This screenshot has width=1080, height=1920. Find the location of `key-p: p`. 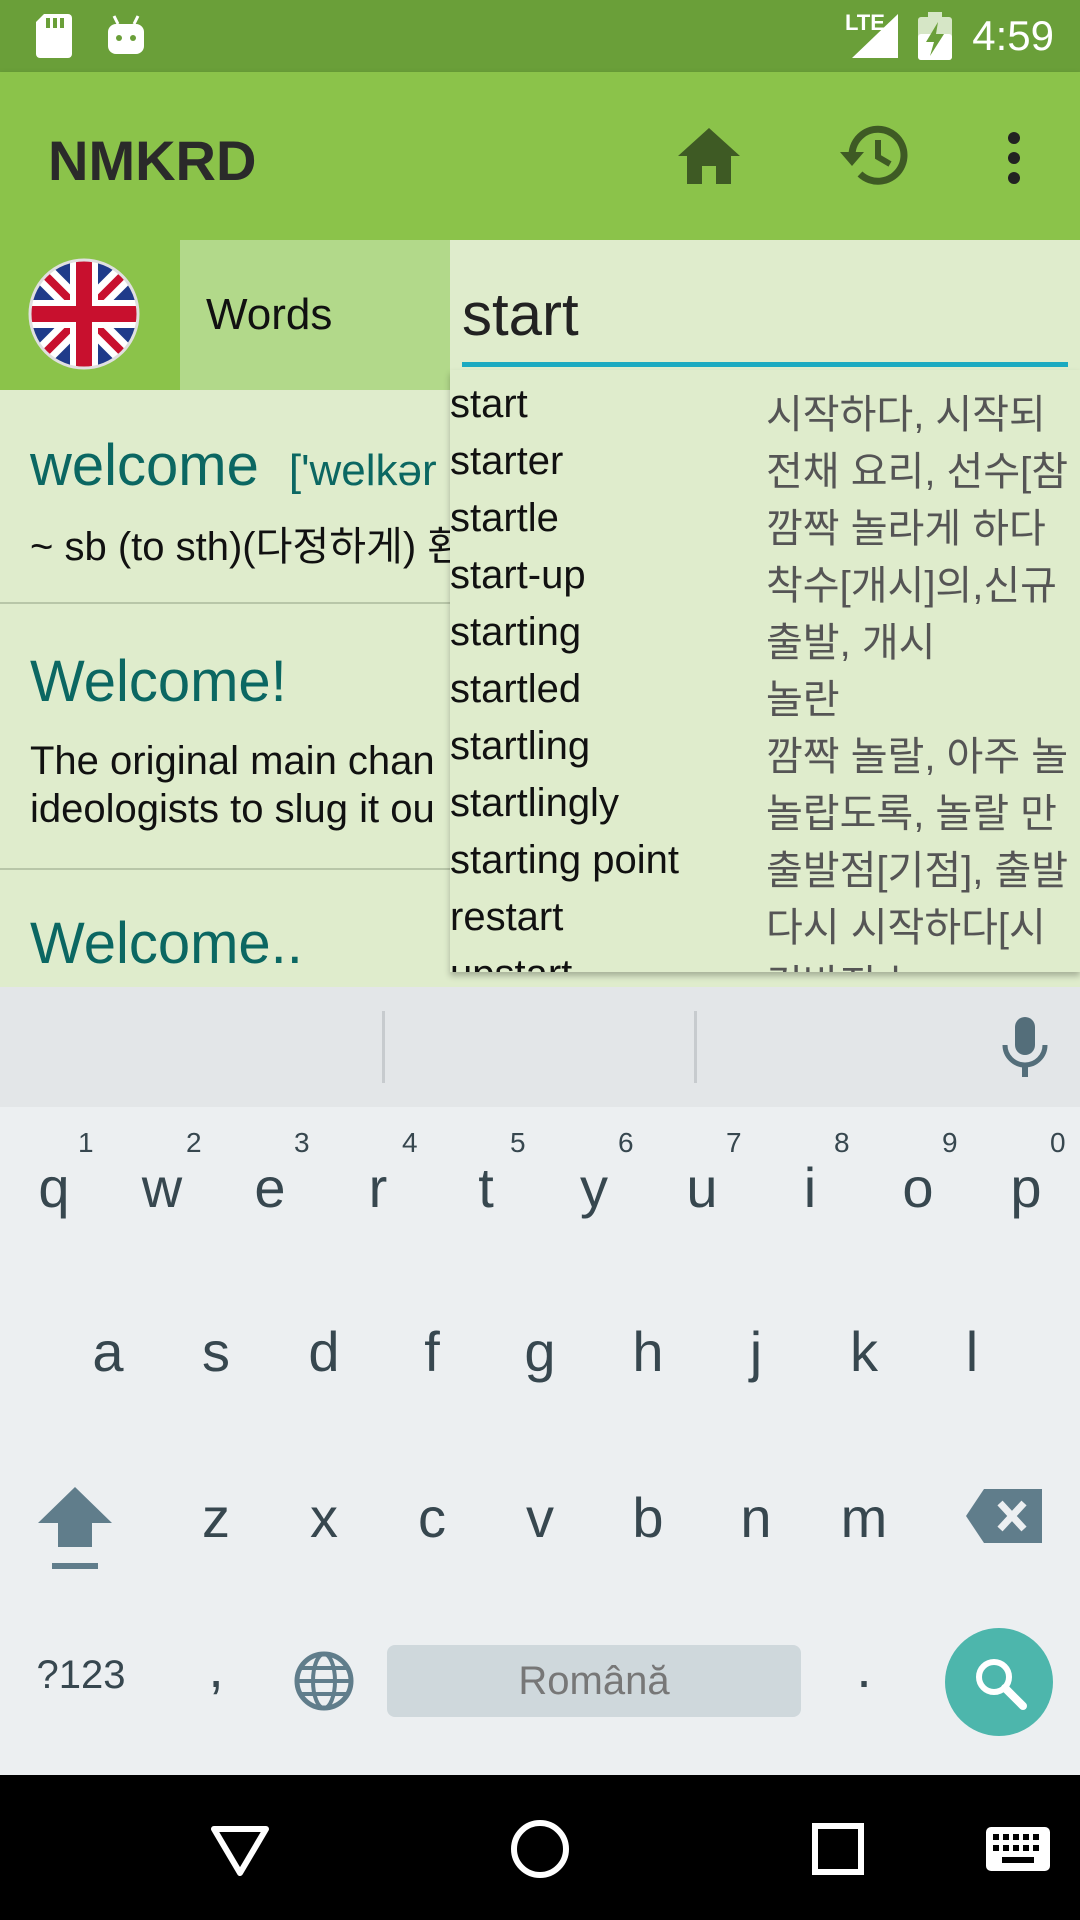

key-p: p is located at coordinates (1026, 1187).